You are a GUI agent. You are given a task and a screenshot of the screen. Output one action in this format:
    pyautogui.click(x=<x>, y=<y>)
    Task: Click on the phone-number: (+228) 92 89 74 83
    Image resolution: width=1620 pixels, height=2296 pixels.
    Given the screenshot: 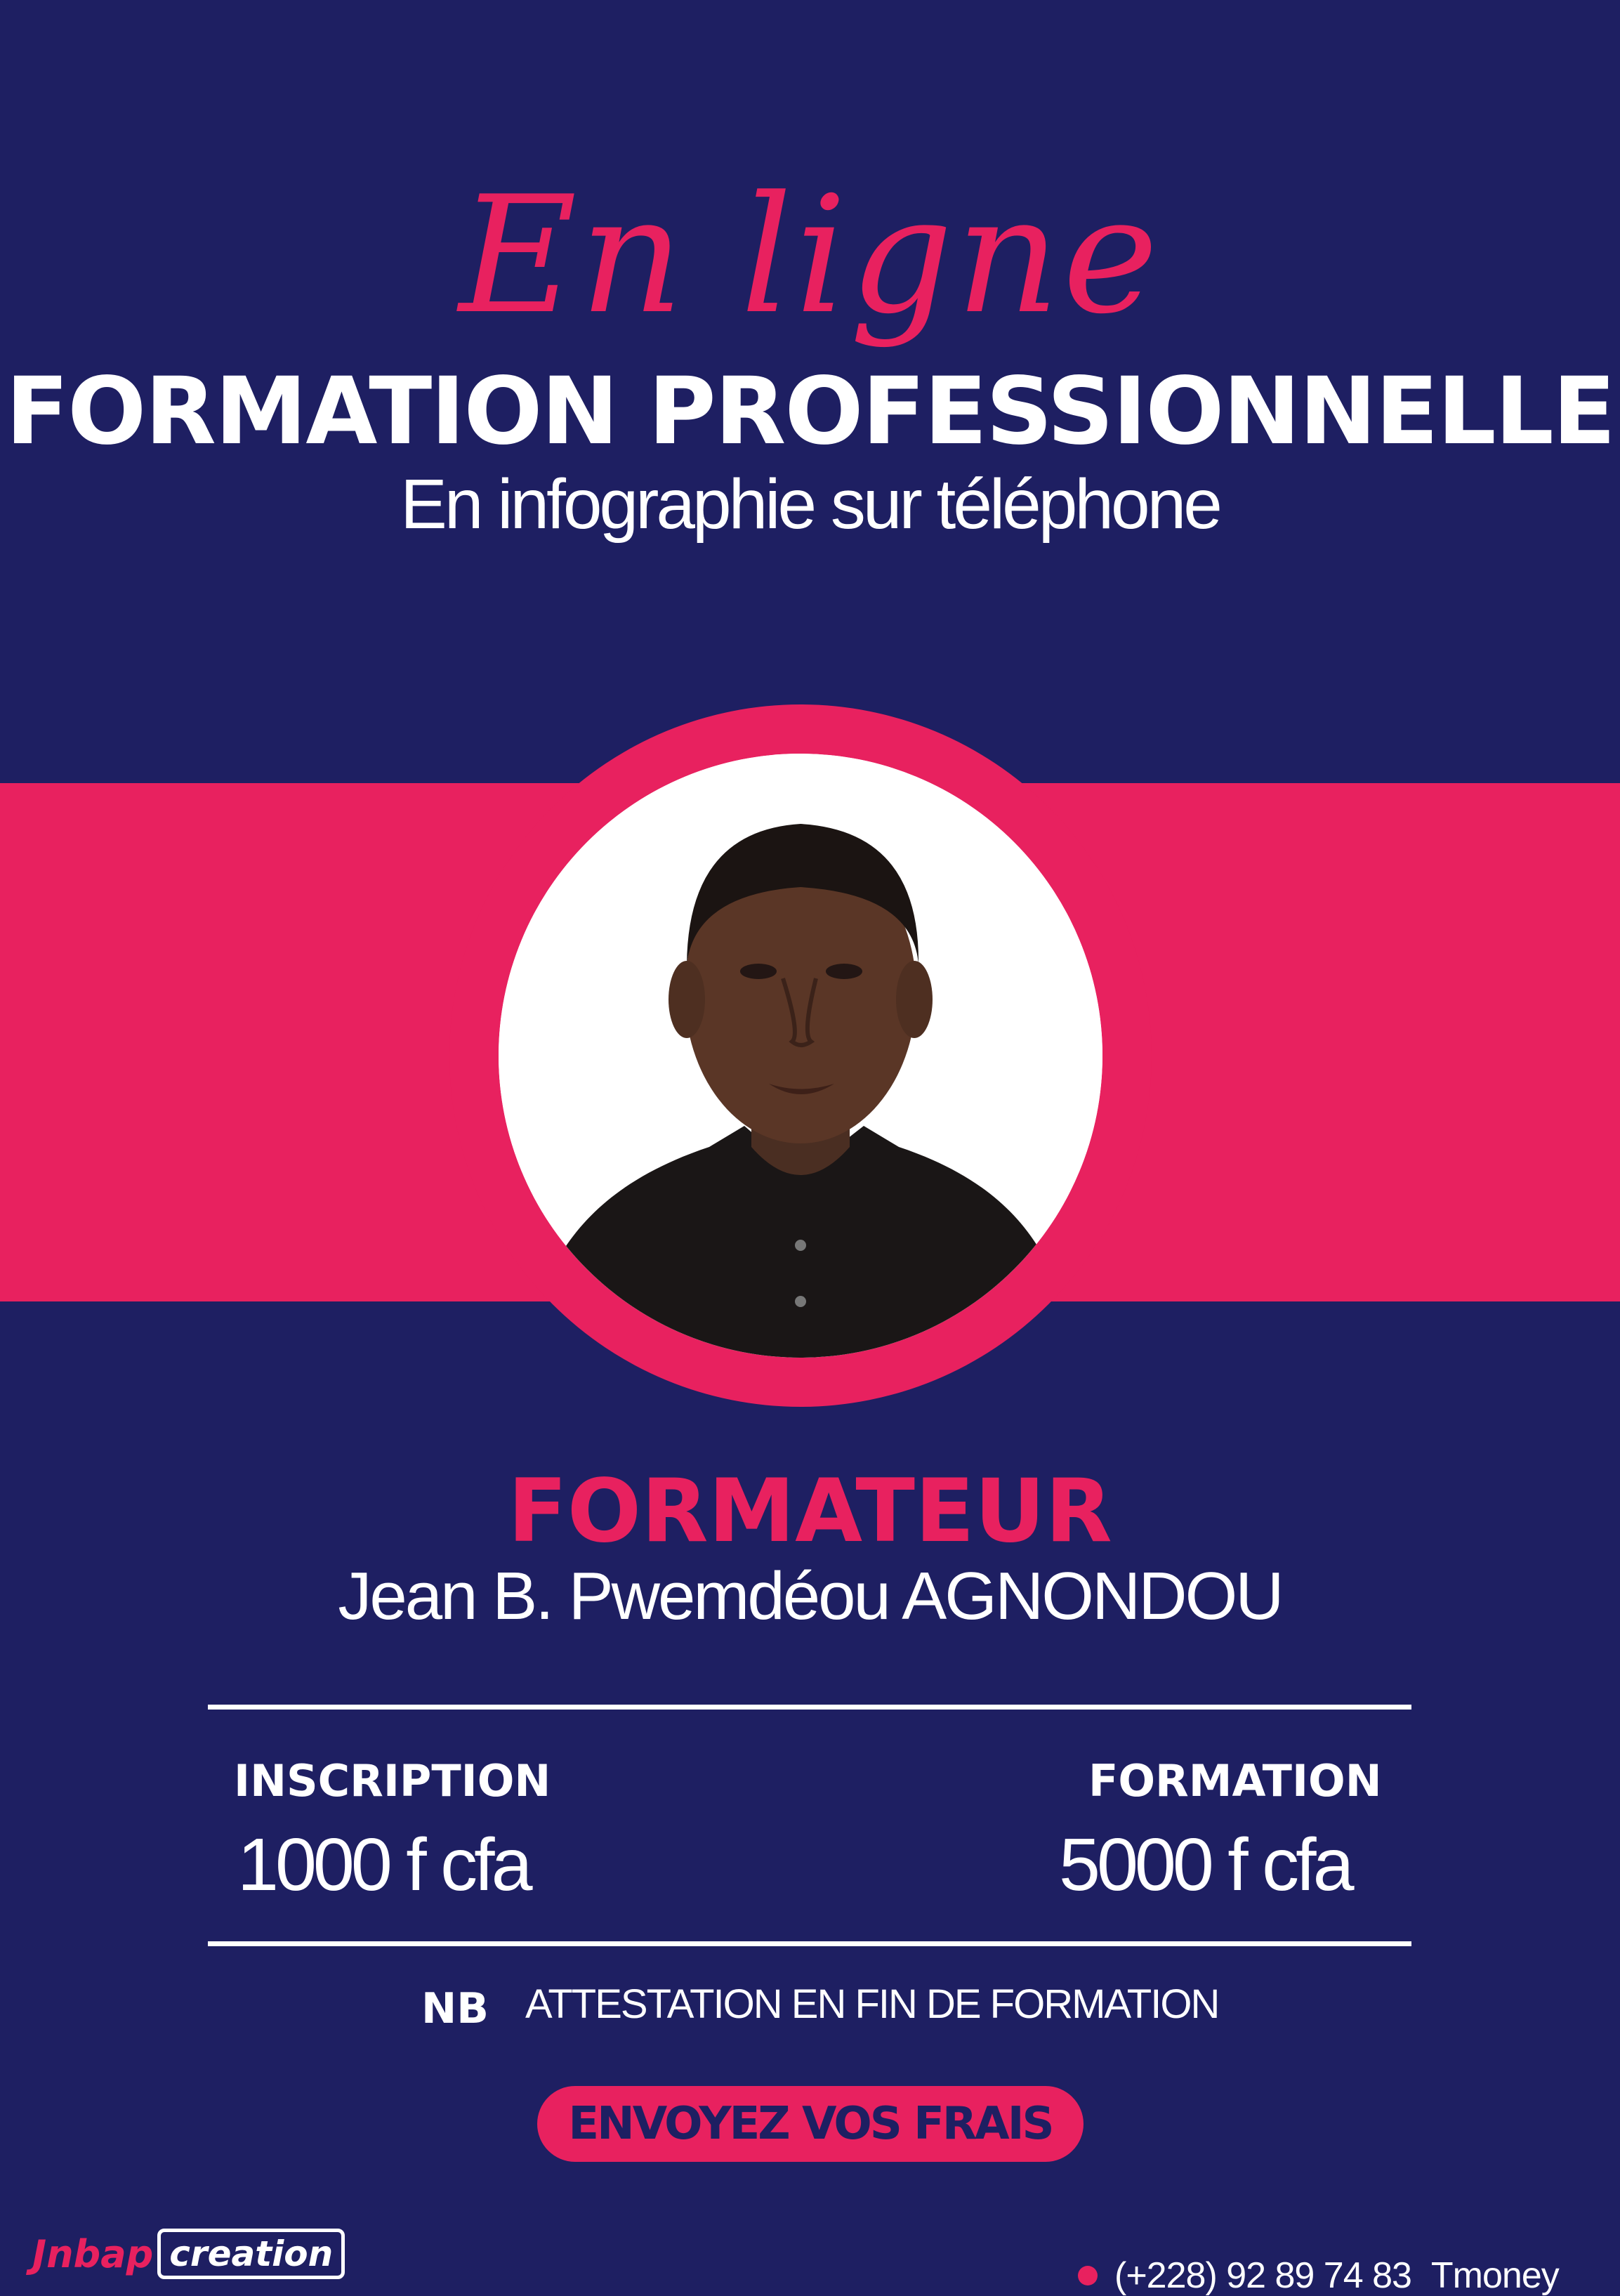 What is the action you would take?
    pyautogui.click(x=1263, y=2275)
    